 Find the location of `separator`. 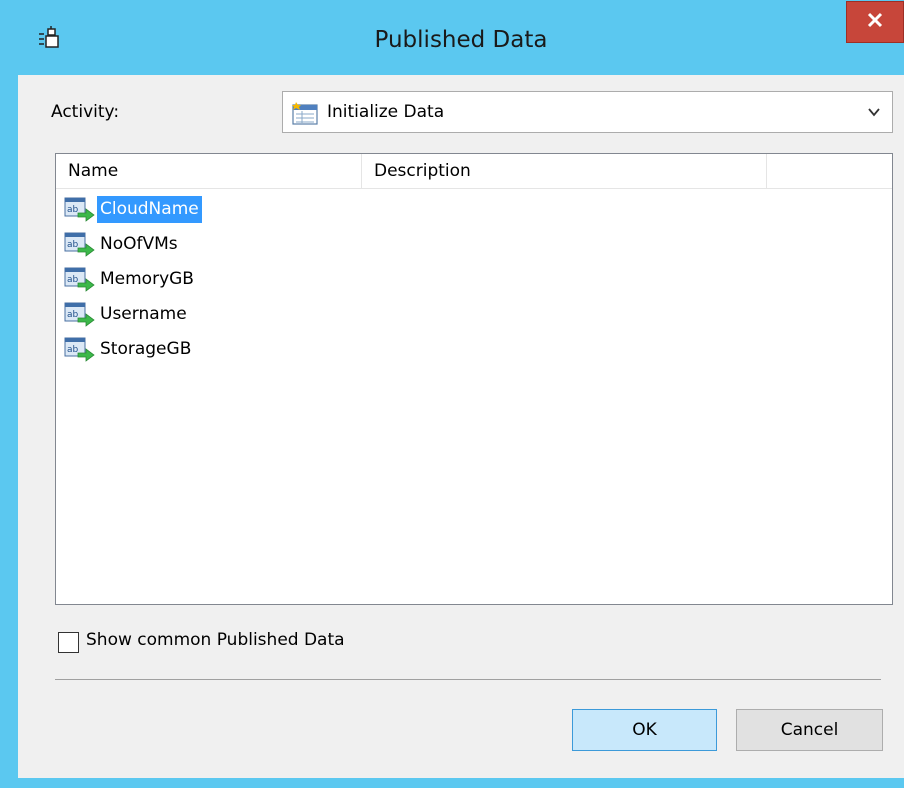

separator is located at coordinates (468, 679).